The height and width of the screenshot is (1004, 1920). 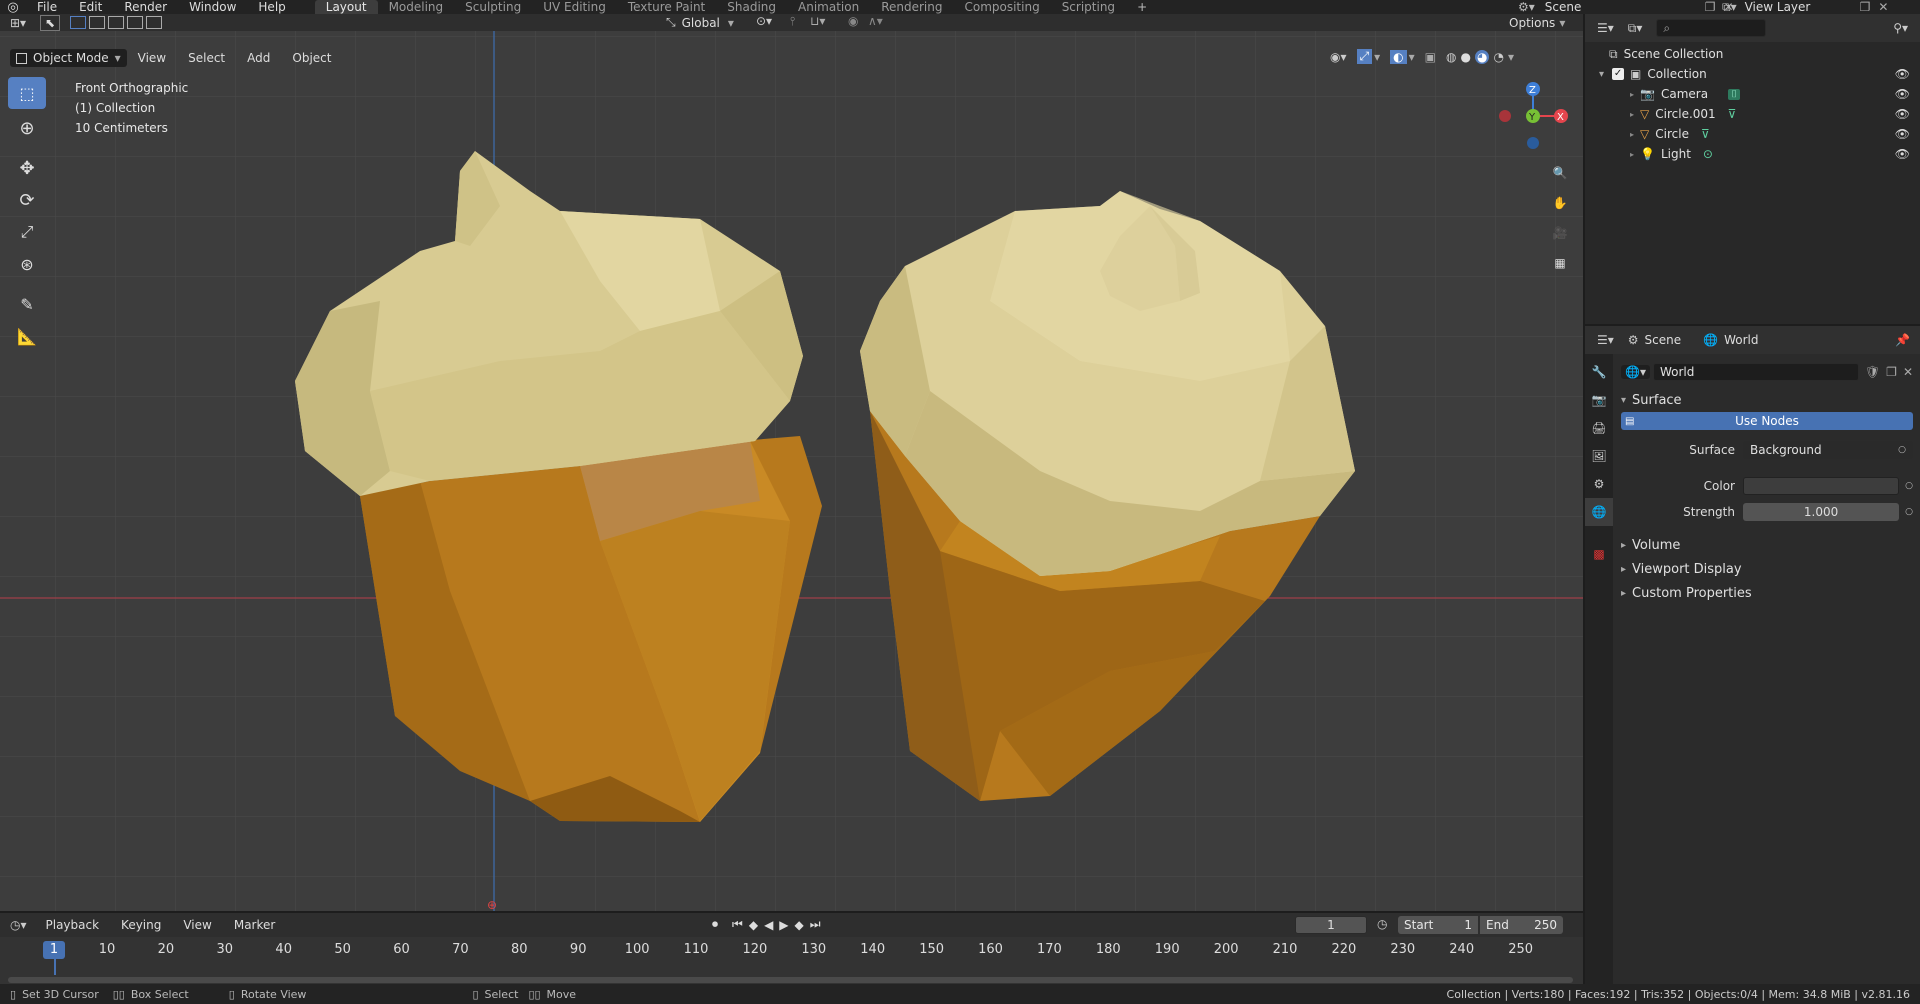 What do you see at coordinates (27, 168) in the screenshot?
I see `move-tool: ✥` at bounding box center [27, 168].